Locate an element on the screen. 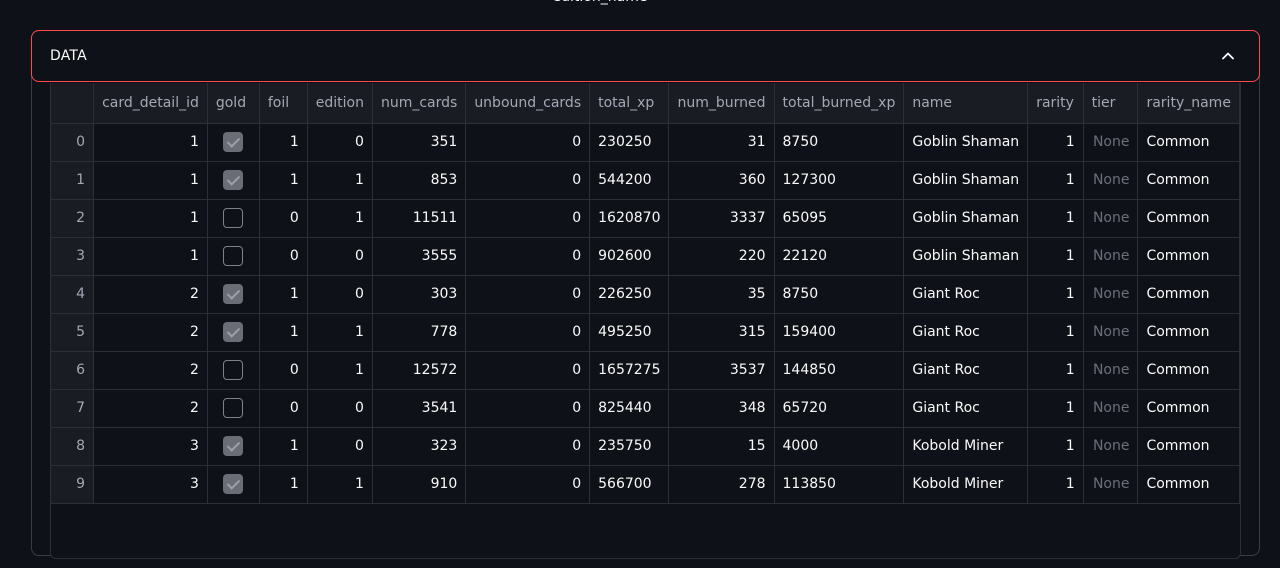 This screenshot has height=568, width=1280. cell-num-burned: 360 is located at coordinates (721, 180).